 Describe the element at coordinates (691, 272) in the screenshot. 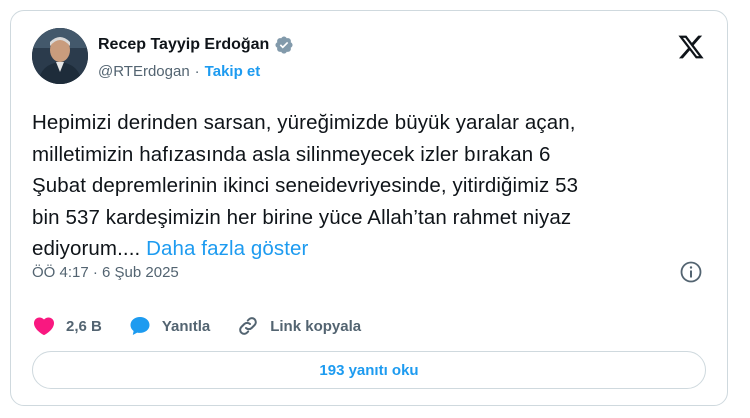

I see `info-icon` at that location.